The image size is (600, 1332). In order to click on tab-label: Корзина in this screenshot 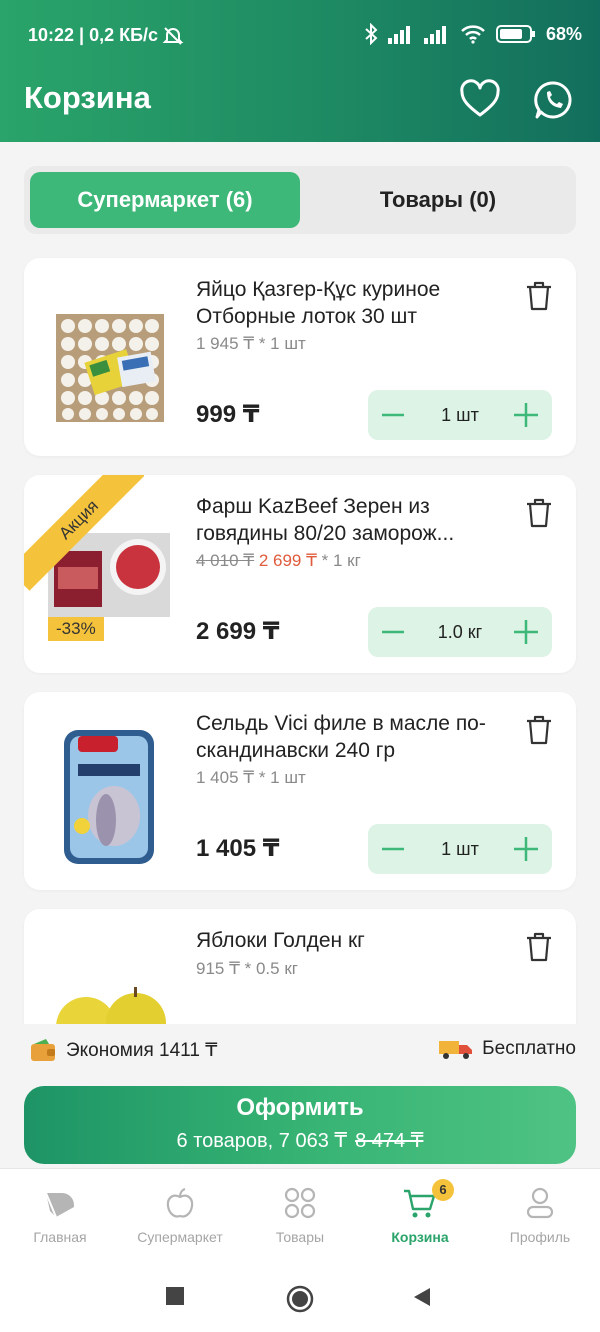, I will do `click(420, 1237)`.